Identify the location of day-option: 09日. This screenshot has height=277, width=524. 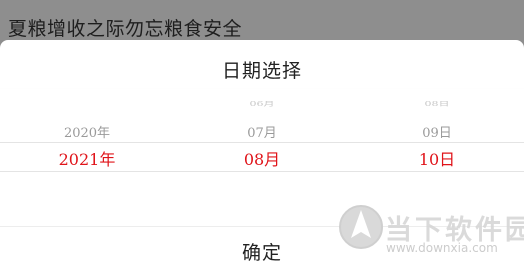
(437, 131).